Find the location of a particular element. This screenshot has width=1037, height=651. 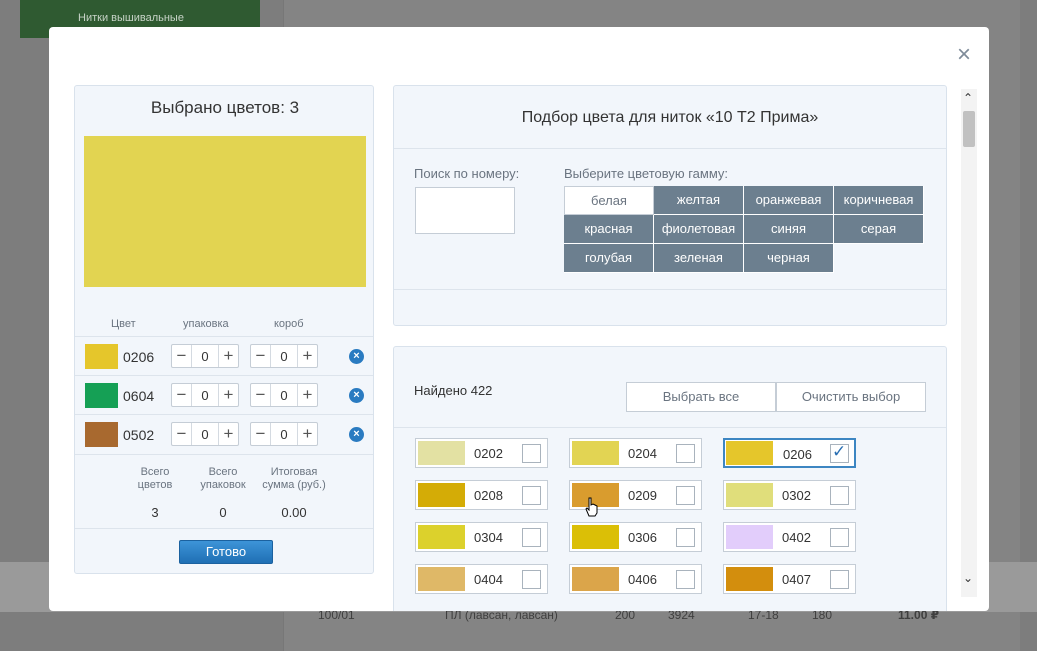

scrollbar-thumb is located at coordinates (969, 129).